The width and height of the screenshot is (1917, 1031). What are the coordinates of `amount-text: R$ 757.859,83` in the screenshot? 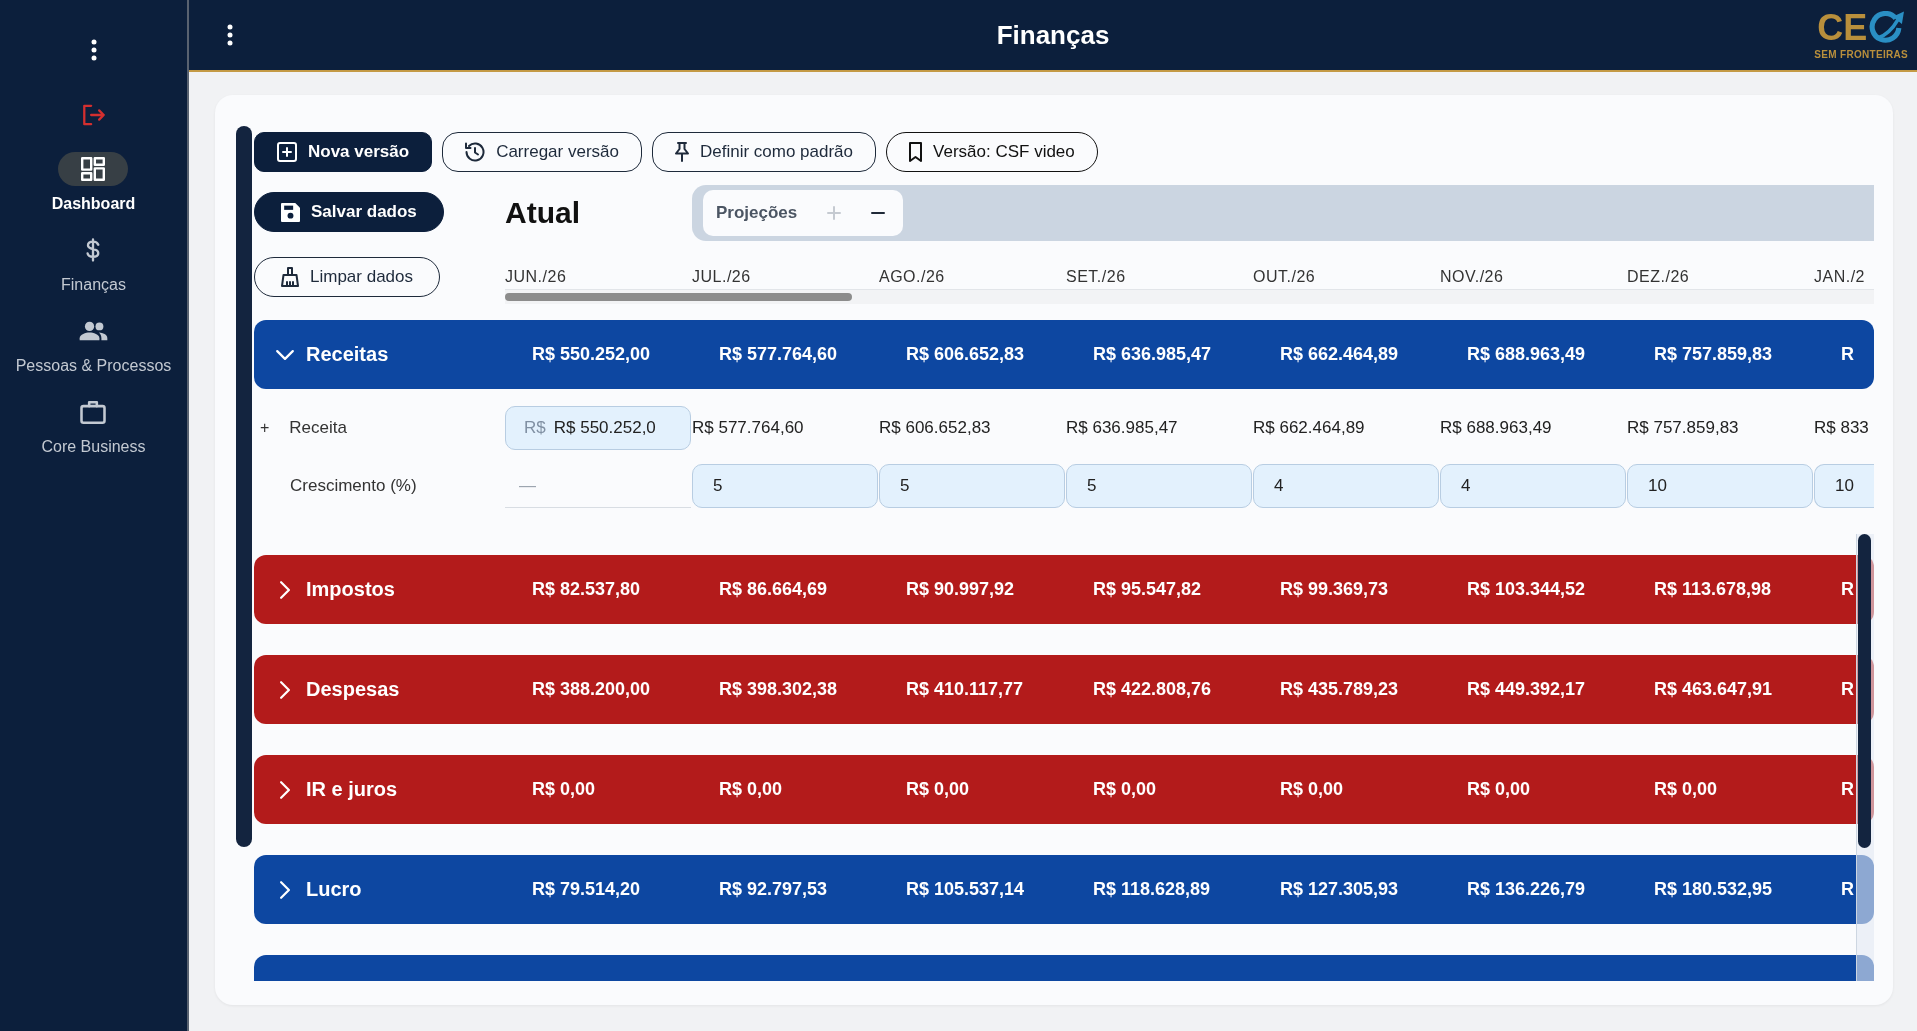 It's located at (1683, 428).